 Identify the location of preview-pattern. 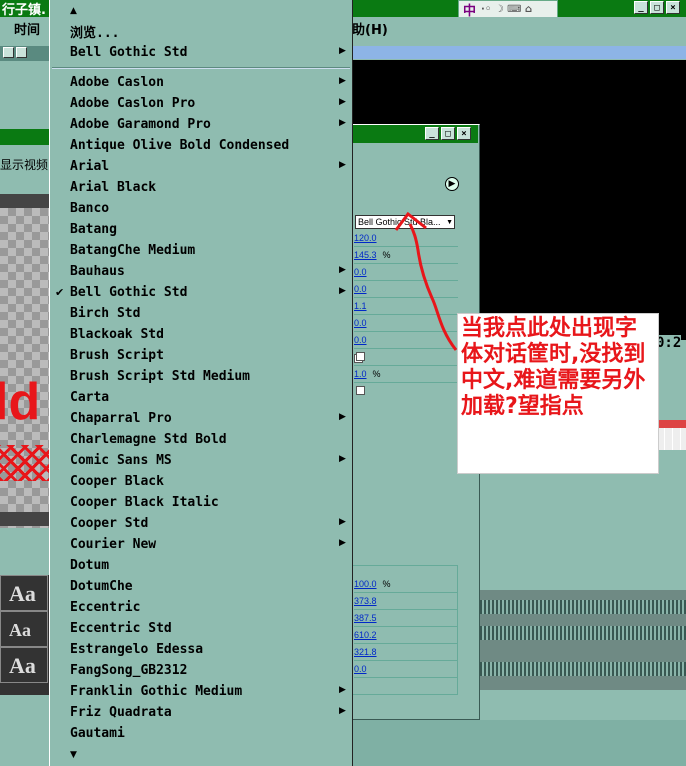
(25, 463).